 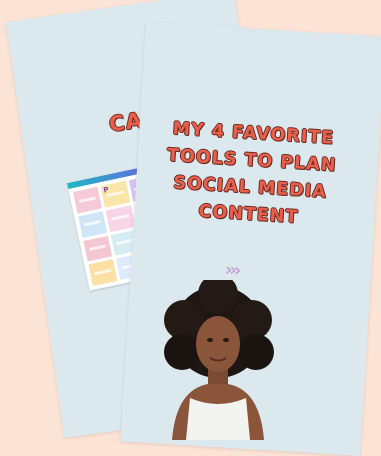 What do you see at coordinates (231, 270) in the screenshot?
I see `arrows-icon: ›››` at bounding box center [231, 270].